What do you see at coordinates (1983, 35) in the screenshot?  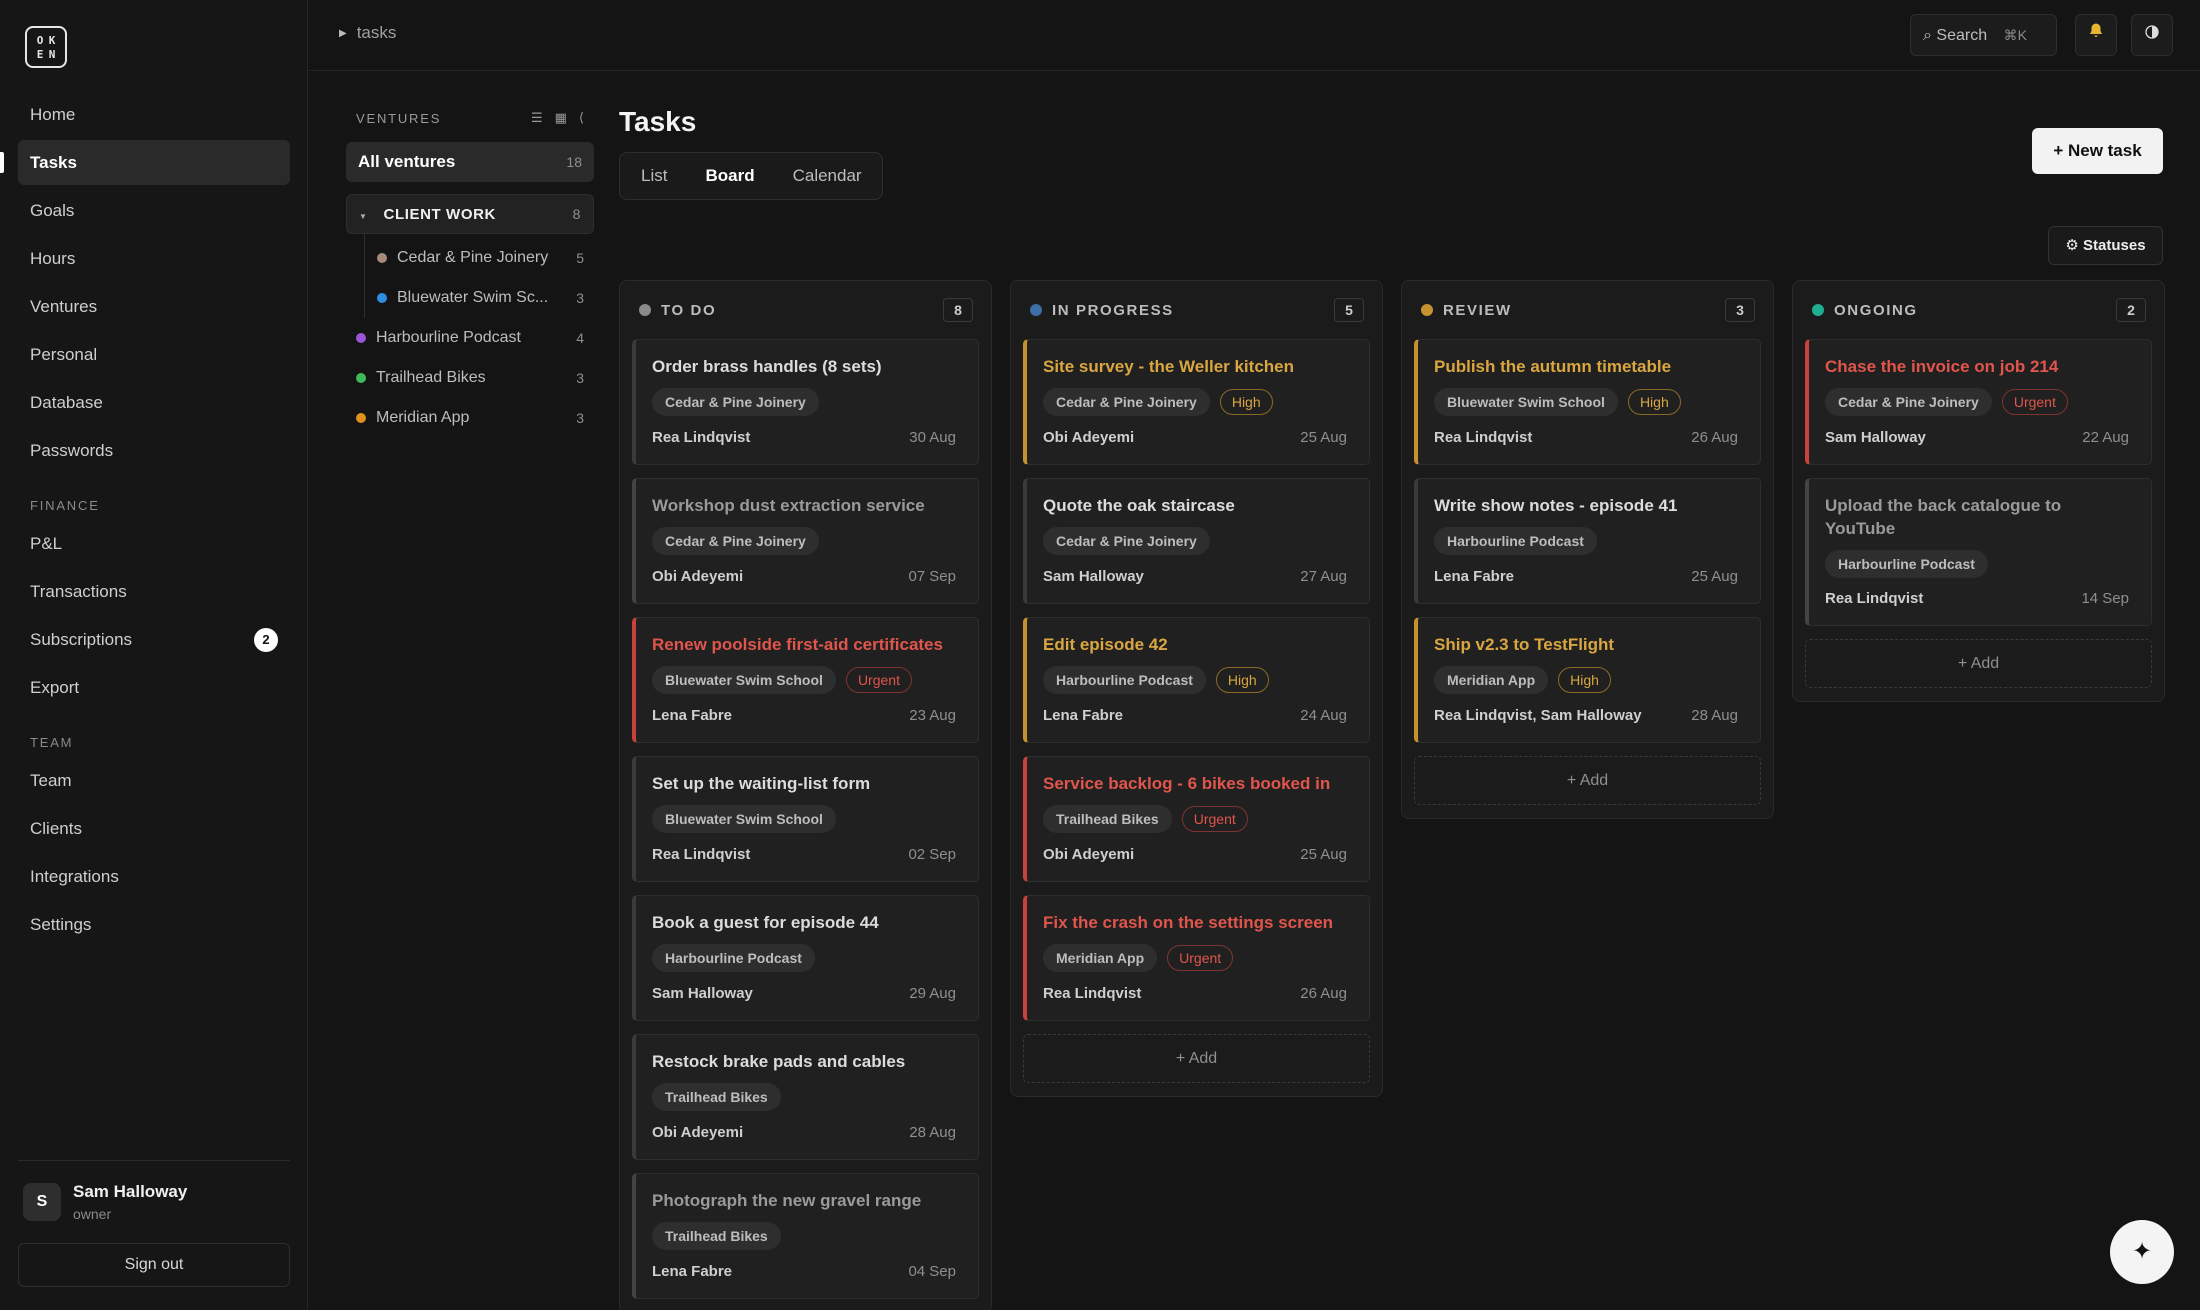 I see `search-button: ⌕ Search ⌘K` at bounding box center [1983, 35].